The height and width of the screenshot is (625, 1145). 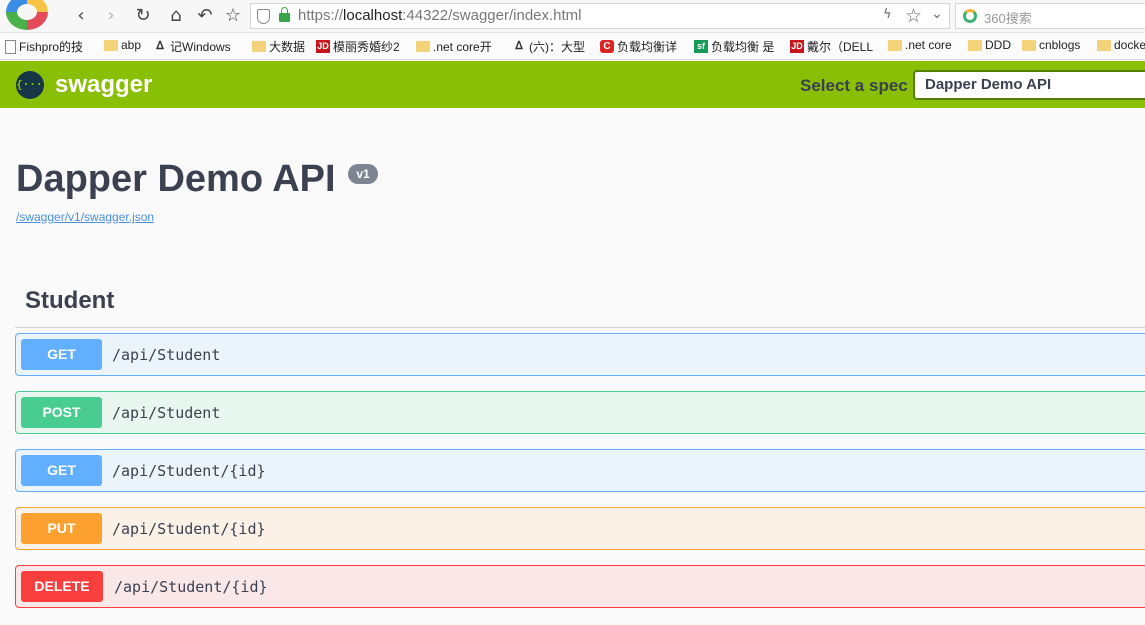 I want to click on divider, so click(x=580, y=327).